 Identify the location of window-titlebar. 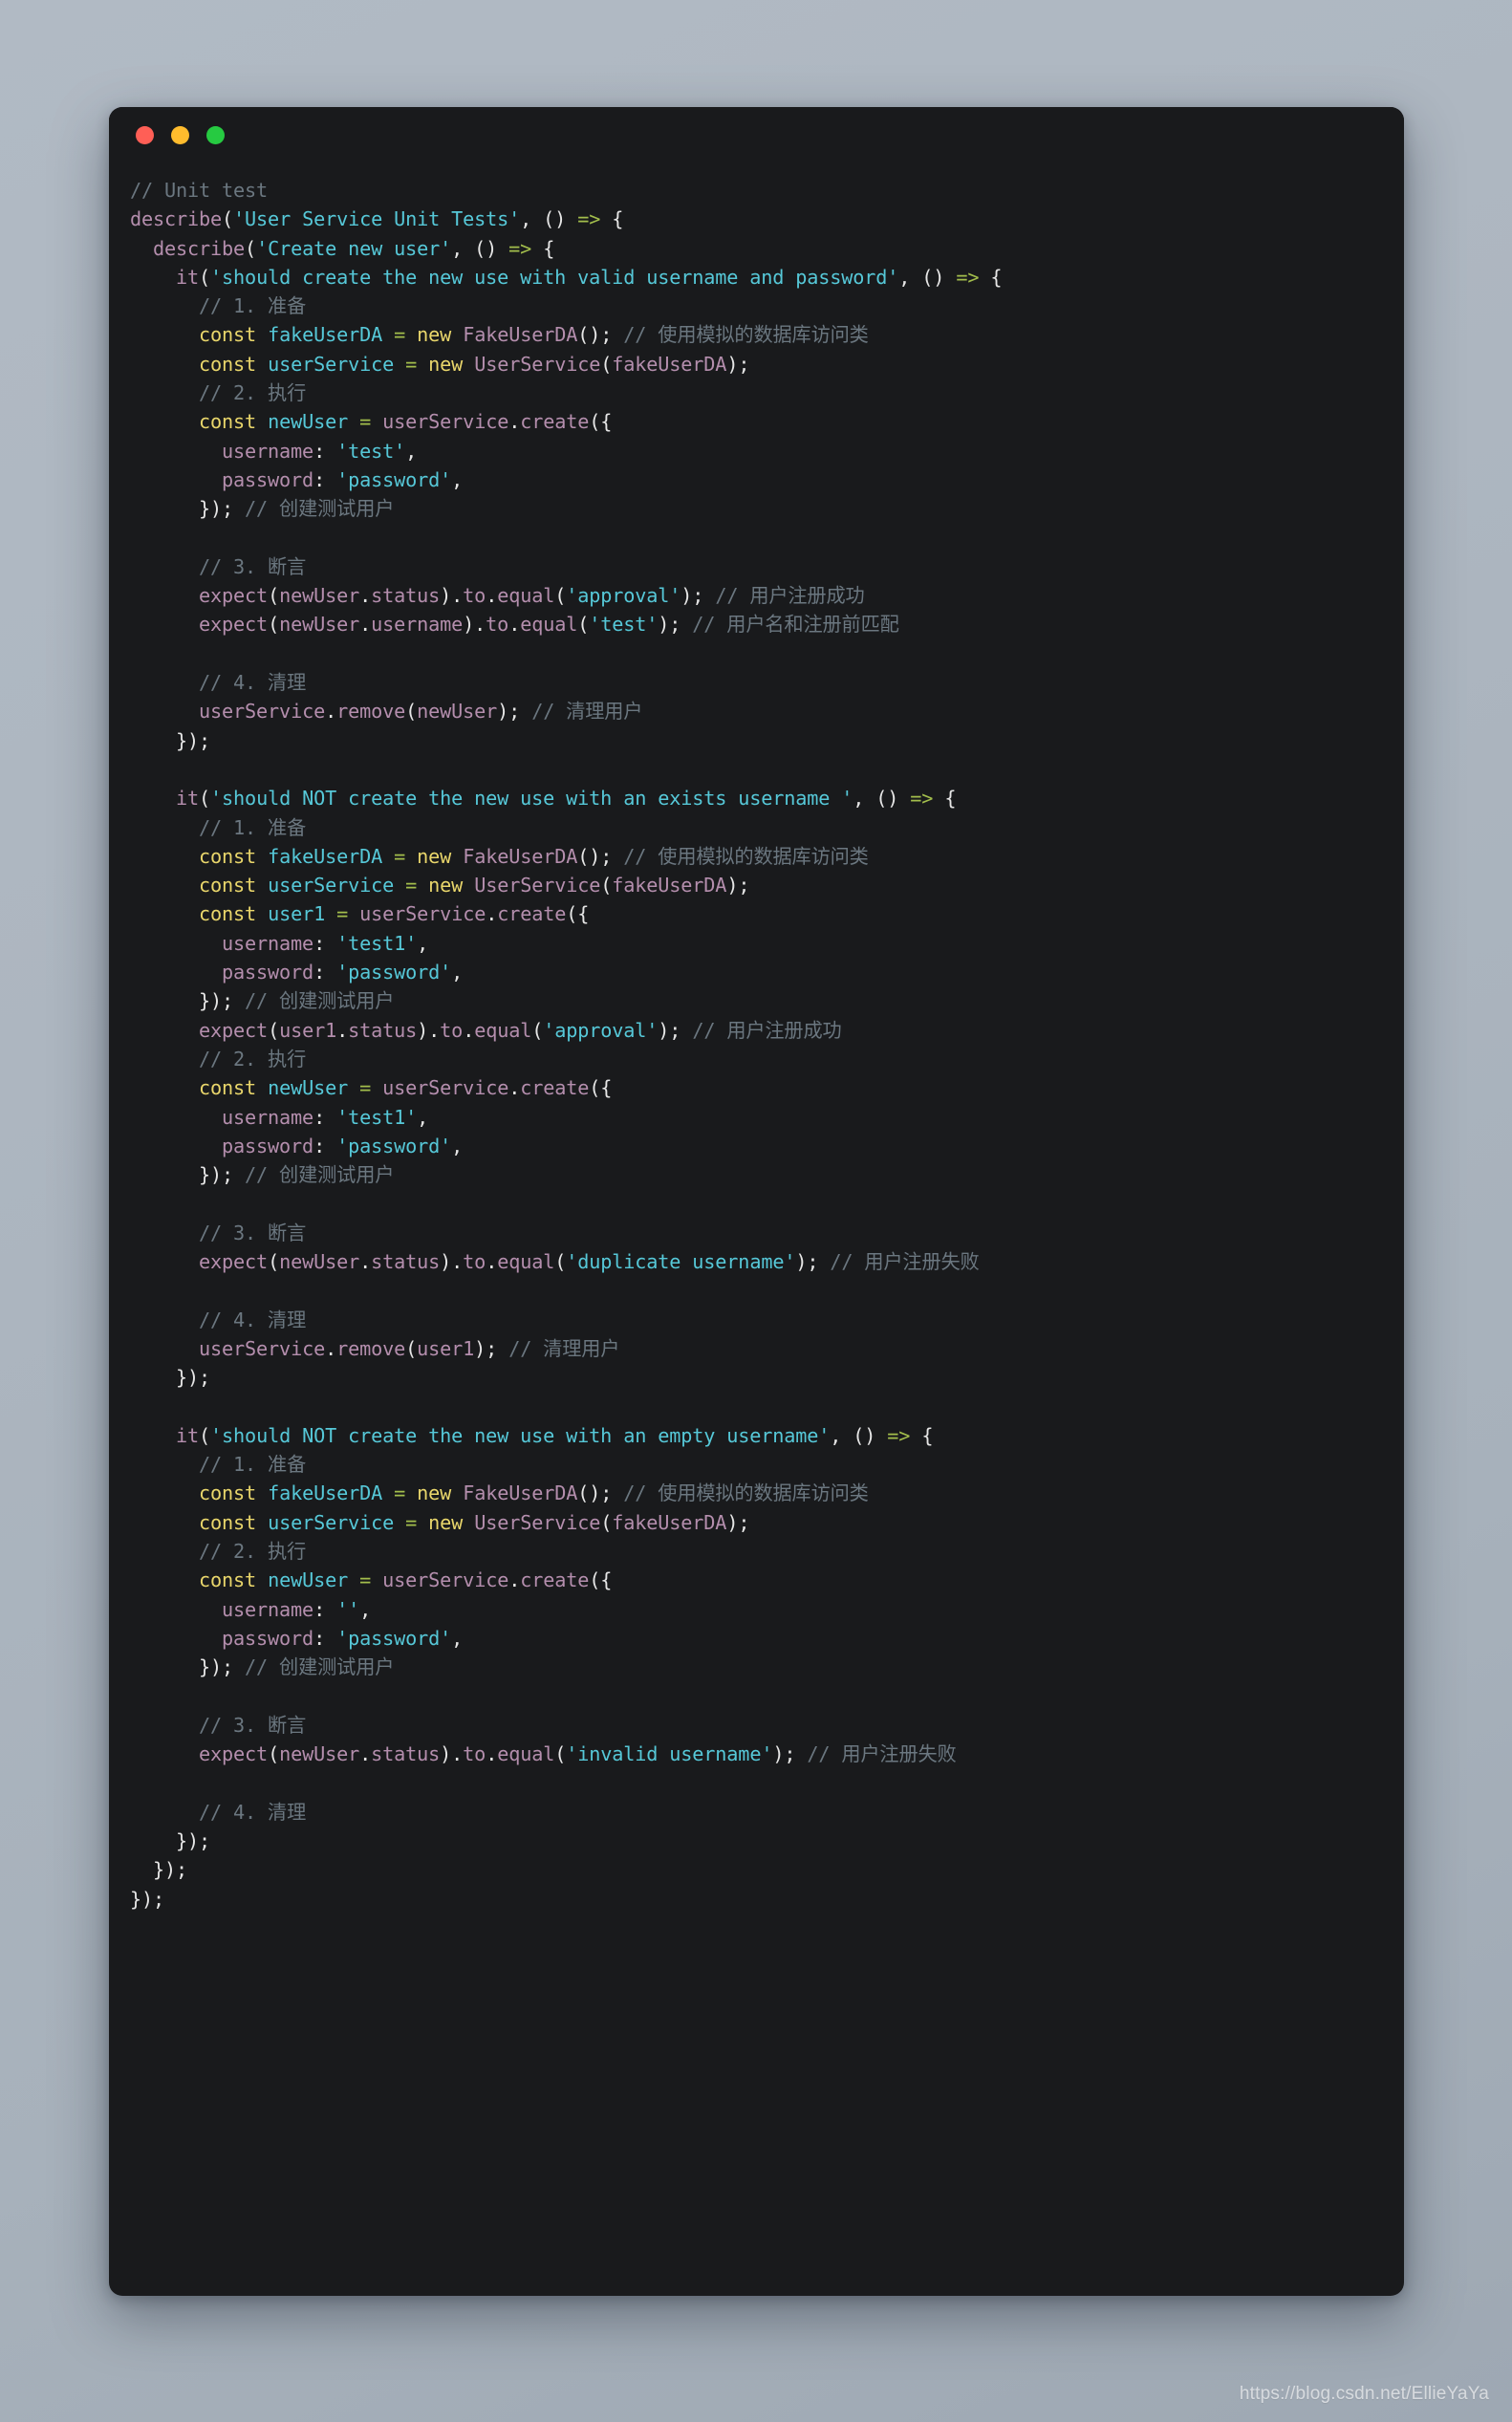
(756, 134).